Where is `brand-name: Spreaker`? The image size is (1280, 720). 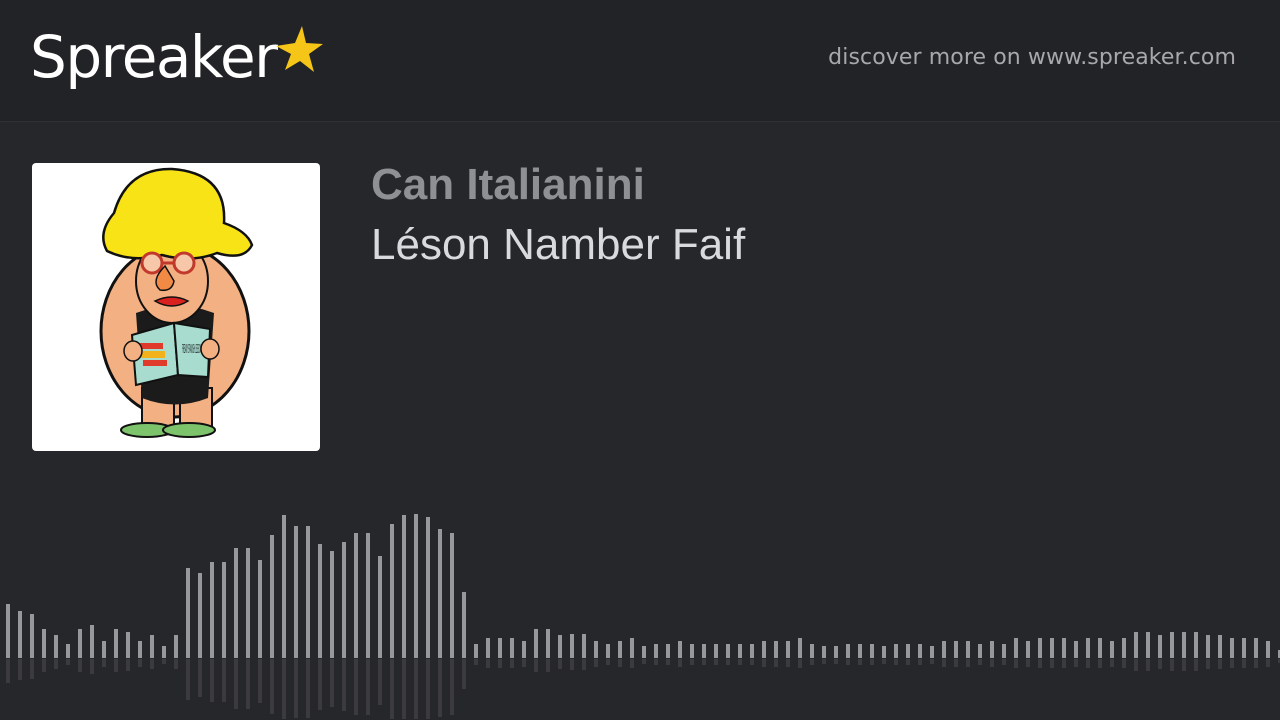 brand-name: Spreaker is located at coordinates (154, 57).